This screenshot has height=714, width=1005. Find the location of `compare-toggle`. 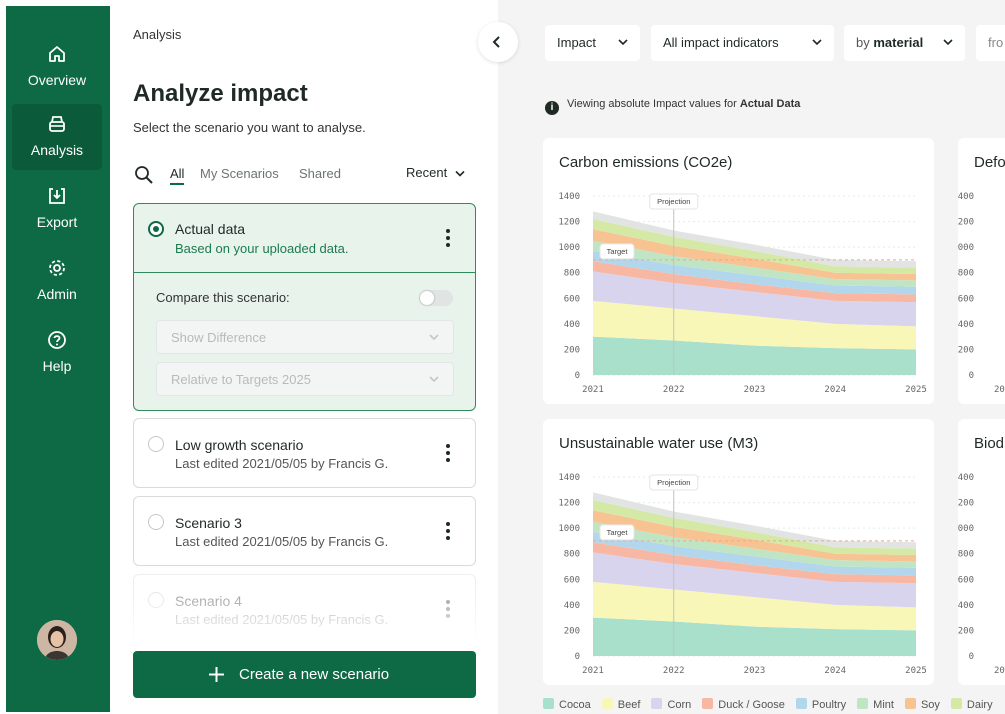

compare-toggle is located at coordinates (436, 298).